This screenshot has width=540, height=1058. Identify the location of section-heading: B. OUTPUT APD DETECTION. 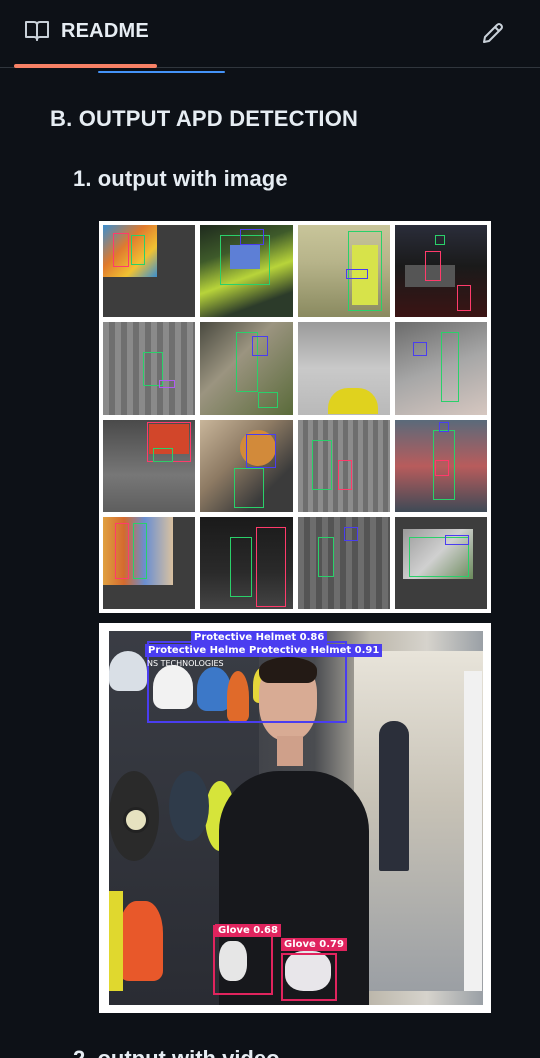
(204, 118).